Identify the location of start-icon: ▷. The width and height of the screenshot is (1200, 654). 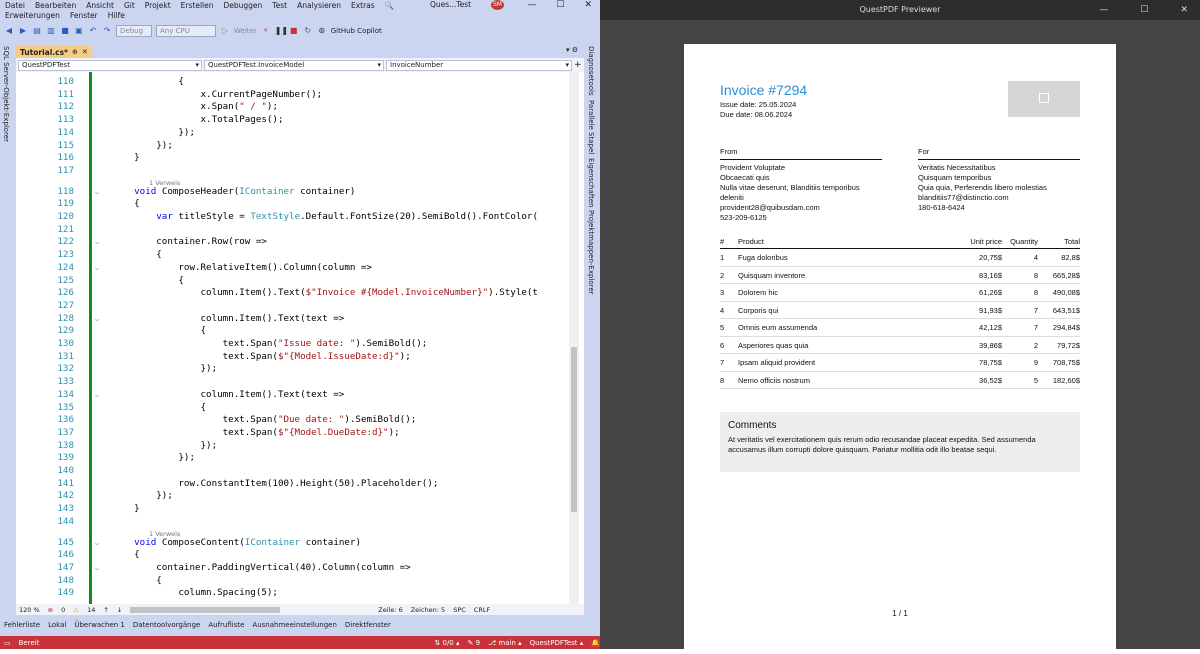
(225, 31).